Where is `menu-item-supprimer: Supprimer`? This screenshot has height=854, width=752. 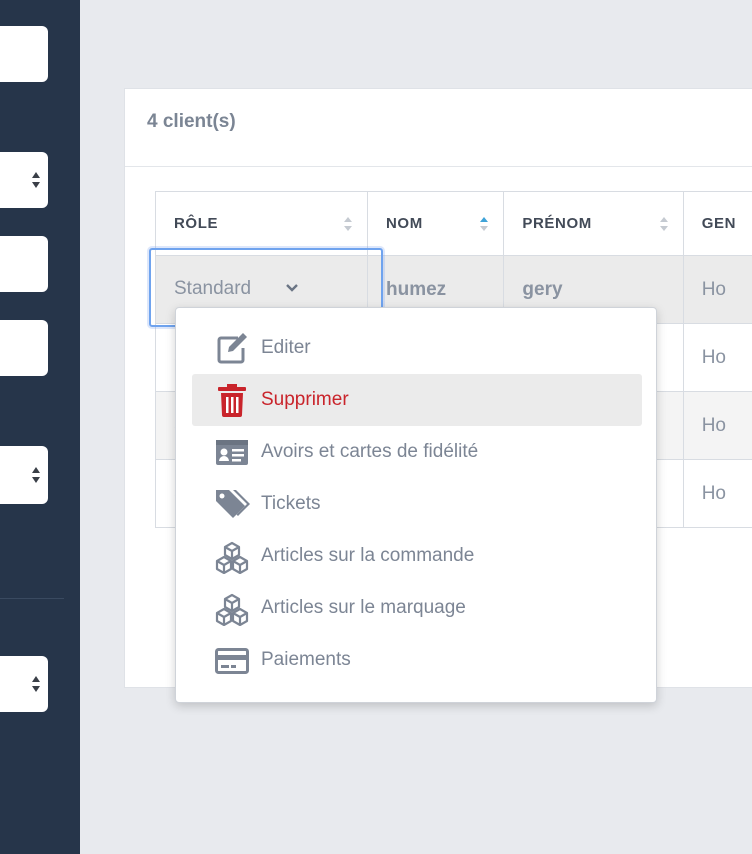
menu-item-supprimer: Supprimer is located at coordinates (417, 400).